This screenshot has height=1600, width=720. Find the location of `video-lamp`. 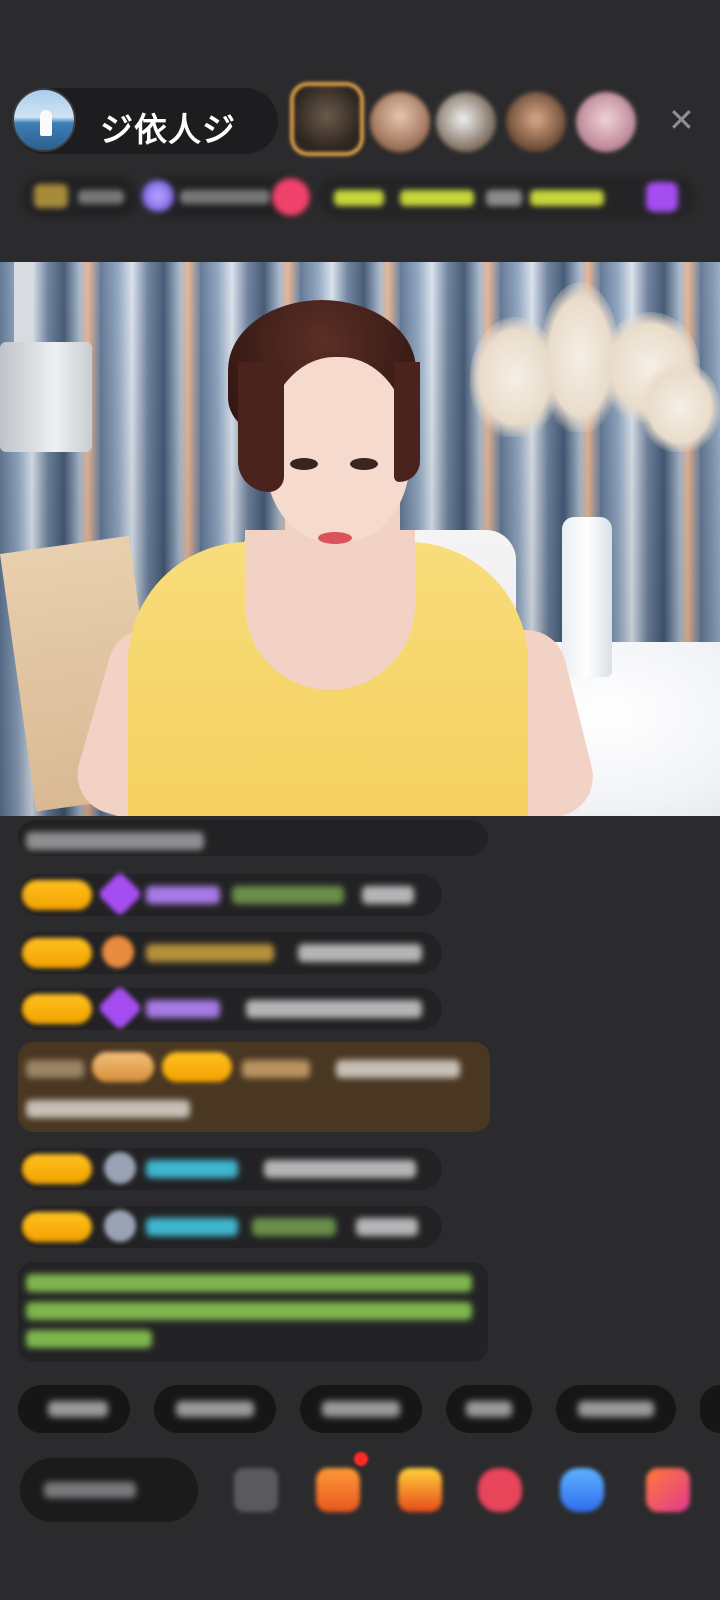

video-lamp is located at coordinates (46, 397).